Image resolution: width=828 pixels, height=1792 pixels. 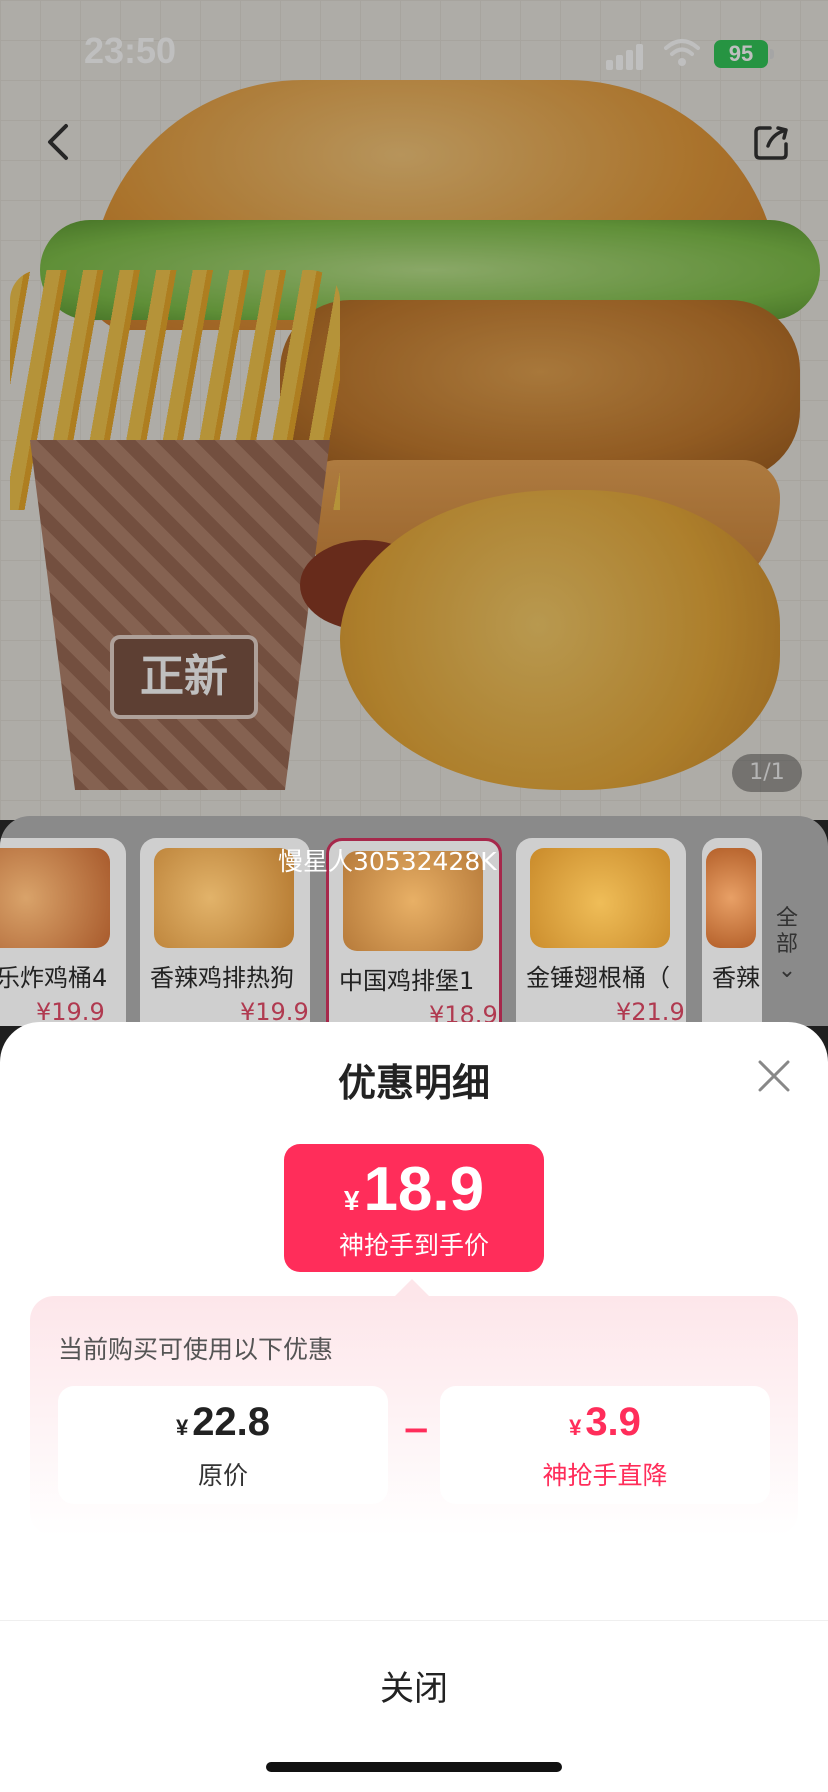 What do you see at coordinates (787, 970) in the screenshot?
I see `chevron-down-icon: ⌄` at bounding box center [787, 970].